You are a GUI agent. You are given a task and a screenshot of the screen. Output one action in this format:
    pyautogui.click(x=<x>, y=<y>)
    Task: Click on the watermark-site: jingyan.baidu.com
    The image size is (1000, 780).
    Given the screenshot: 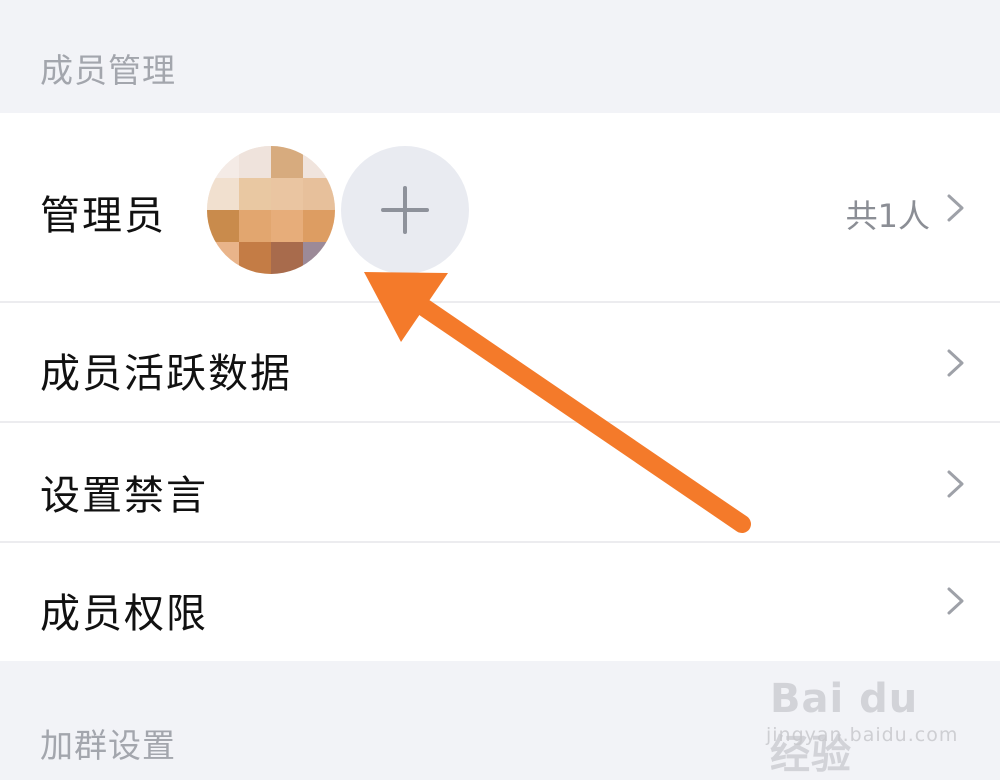 What is the action you would take?
    pyautogui.click(x=862, y=735)
    